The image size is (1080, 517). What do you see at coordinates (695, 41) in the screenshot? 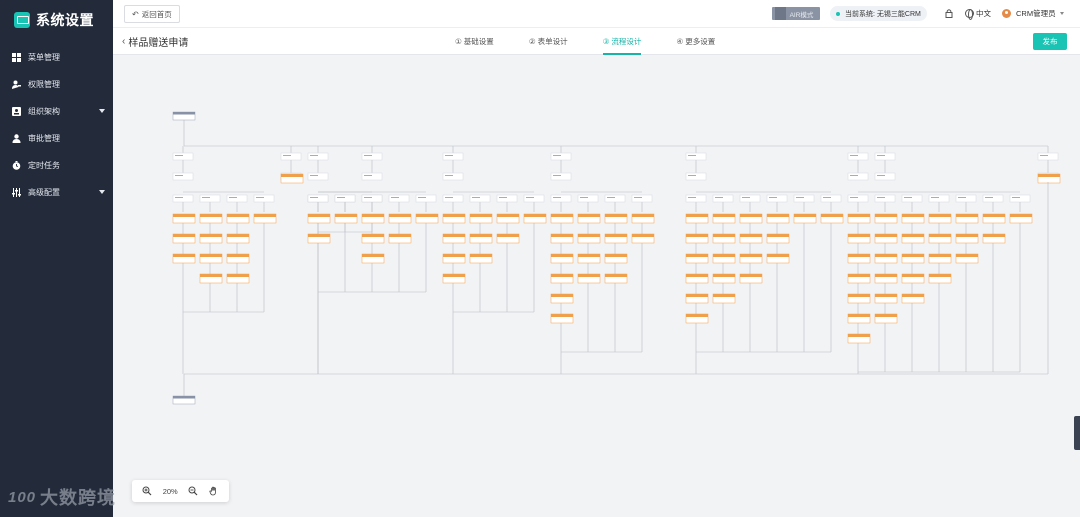
I see `tab-more-settings: ④ 更多设置` at bounding box center [695, 41].